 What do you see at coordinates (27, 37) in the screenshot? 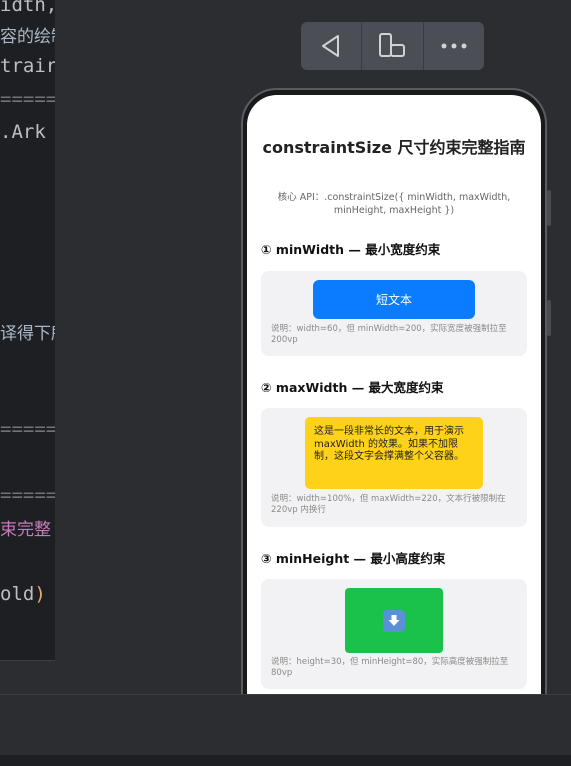
I see `code-line: 容的绘制` at bounding box center [27, 37].